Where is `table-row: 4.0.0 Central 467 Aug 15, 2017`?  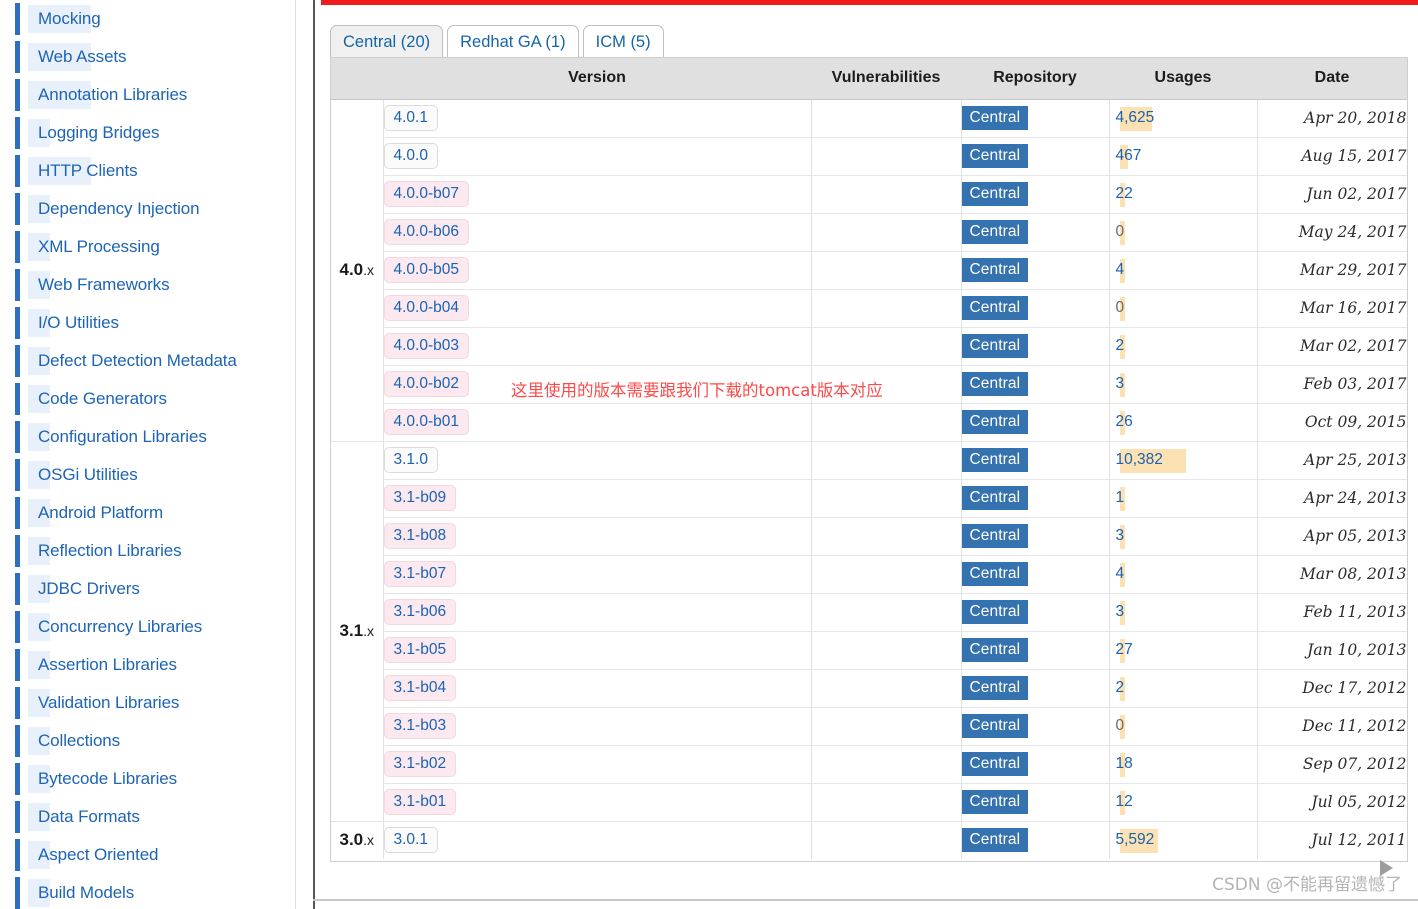
table-row: 4.0.0 Central 467 Aug 15, 2017 is located at coordinates (869, 155).